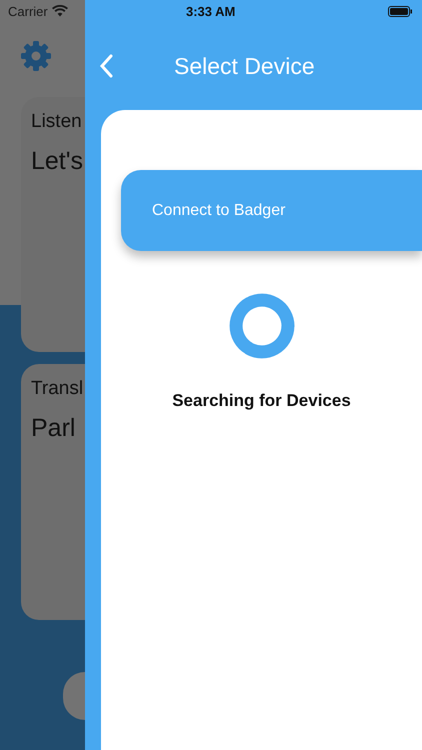 The height and width of the screenshot is (750, 422). I want to click on screen-title: Select Device, so click(244, 66).